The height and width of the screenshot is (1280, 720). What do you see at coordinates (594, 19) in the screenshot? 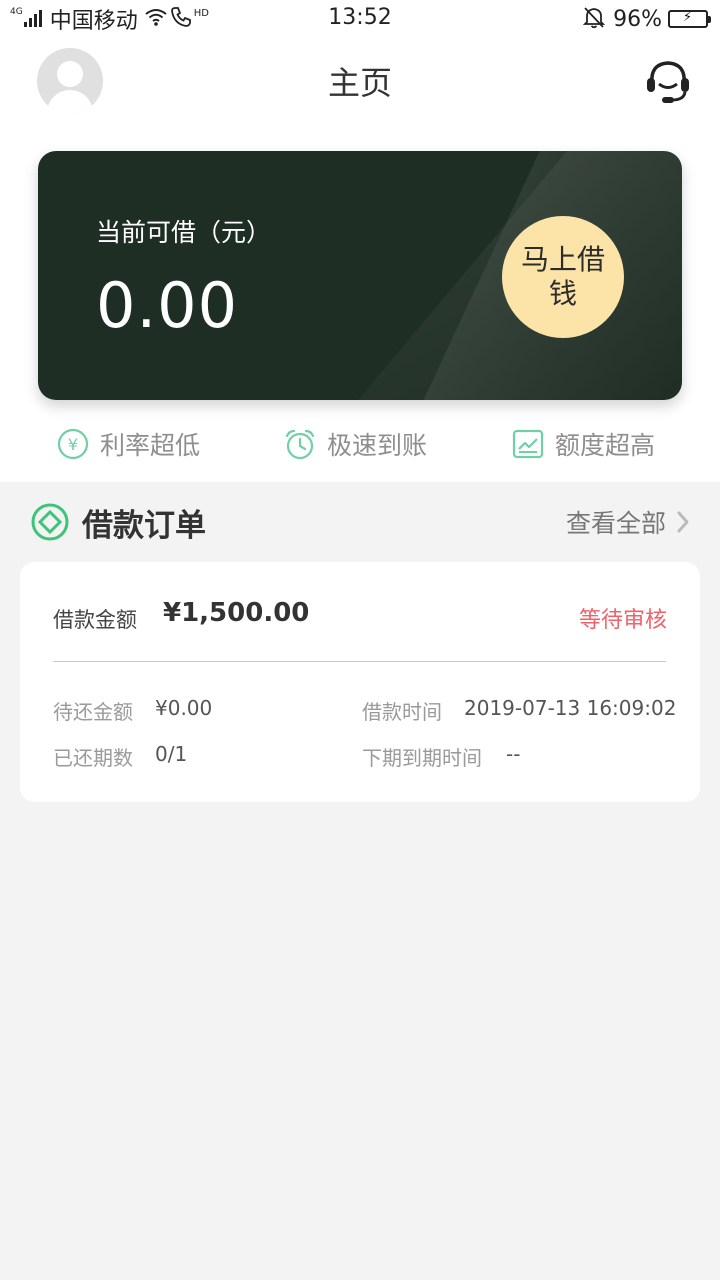
I see `bell-muted-icon` at bounding box center [594, 19].